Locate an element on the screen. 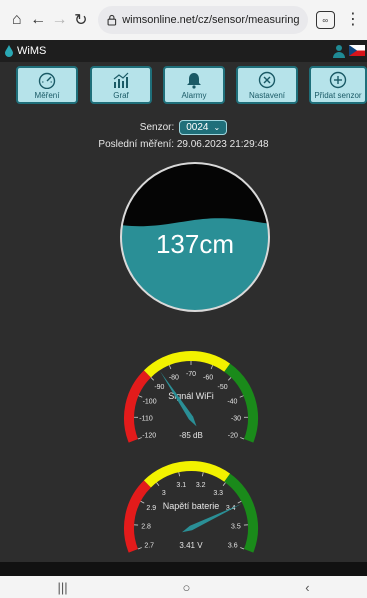 Image resolution: width=367 pixels, height=598 pixels. measuring-button-label: Měření is located at coordinates (47, 95).